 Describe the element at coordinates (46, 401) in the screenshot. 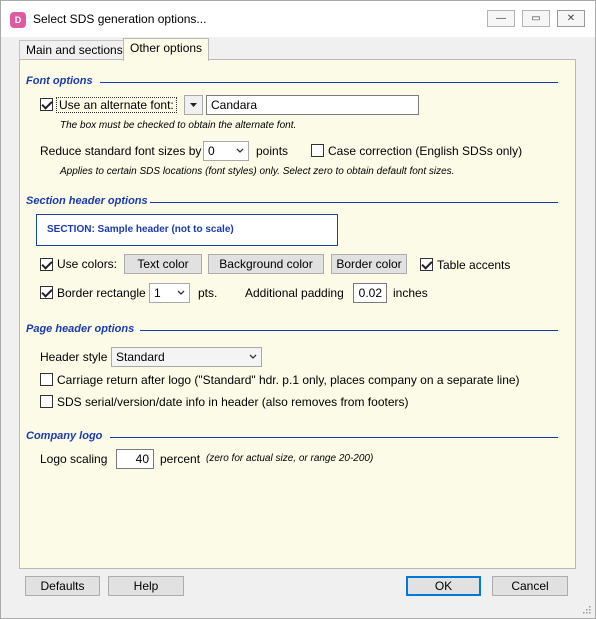

I see `serial-info-checkbox` at that location.